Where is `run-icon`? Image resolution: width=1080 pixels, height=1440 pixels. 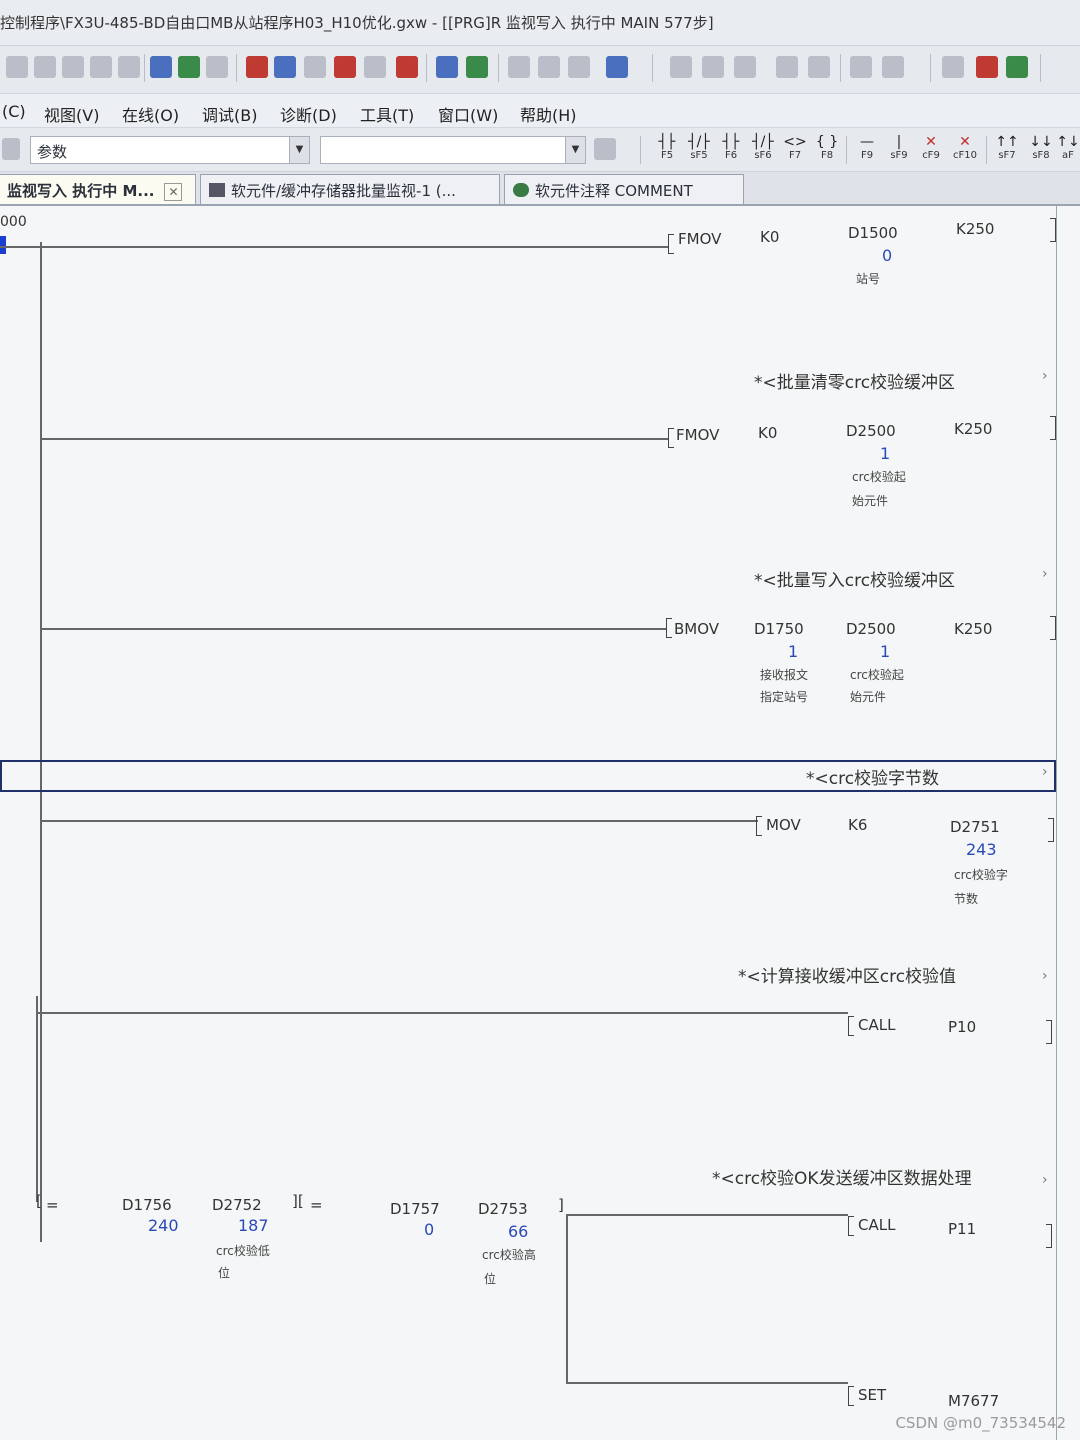 run-icon is located at coordinates (987, 67).